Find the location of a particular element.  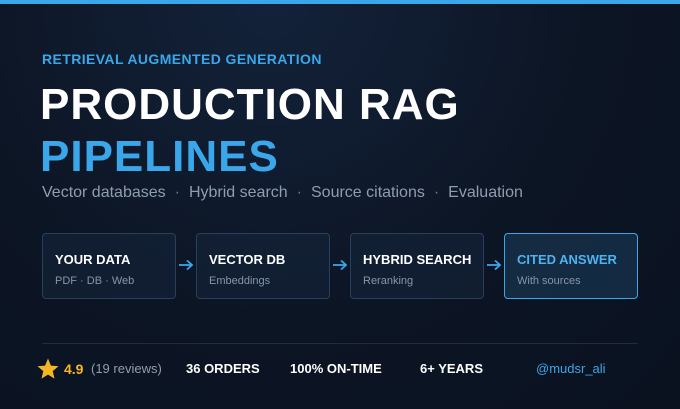

step-title: VECTOR DB is located at coordinates (247, 259).